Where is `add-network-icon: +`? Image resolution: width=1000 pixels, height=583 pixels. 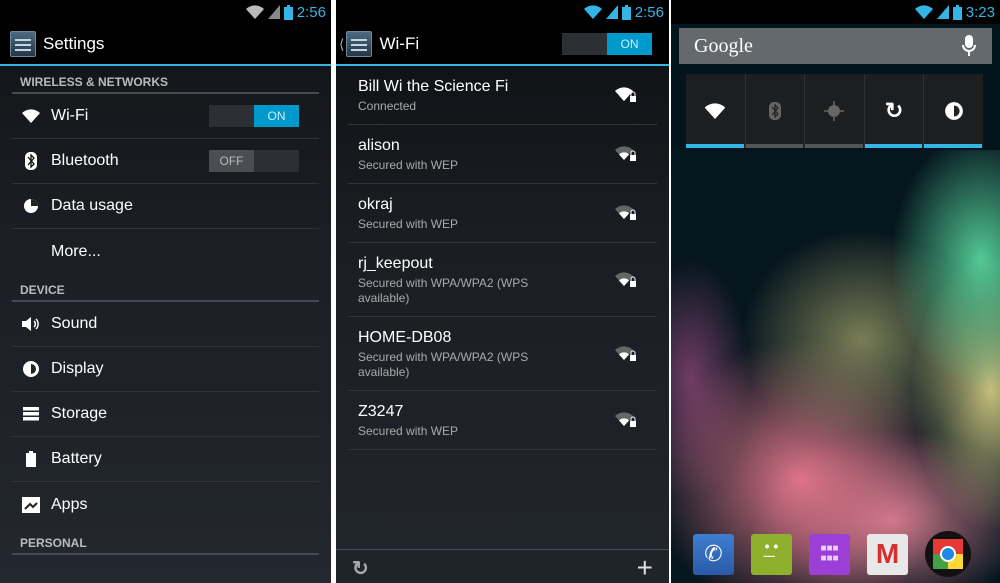 add-network-icon: + is located at coordinates (645, 567).